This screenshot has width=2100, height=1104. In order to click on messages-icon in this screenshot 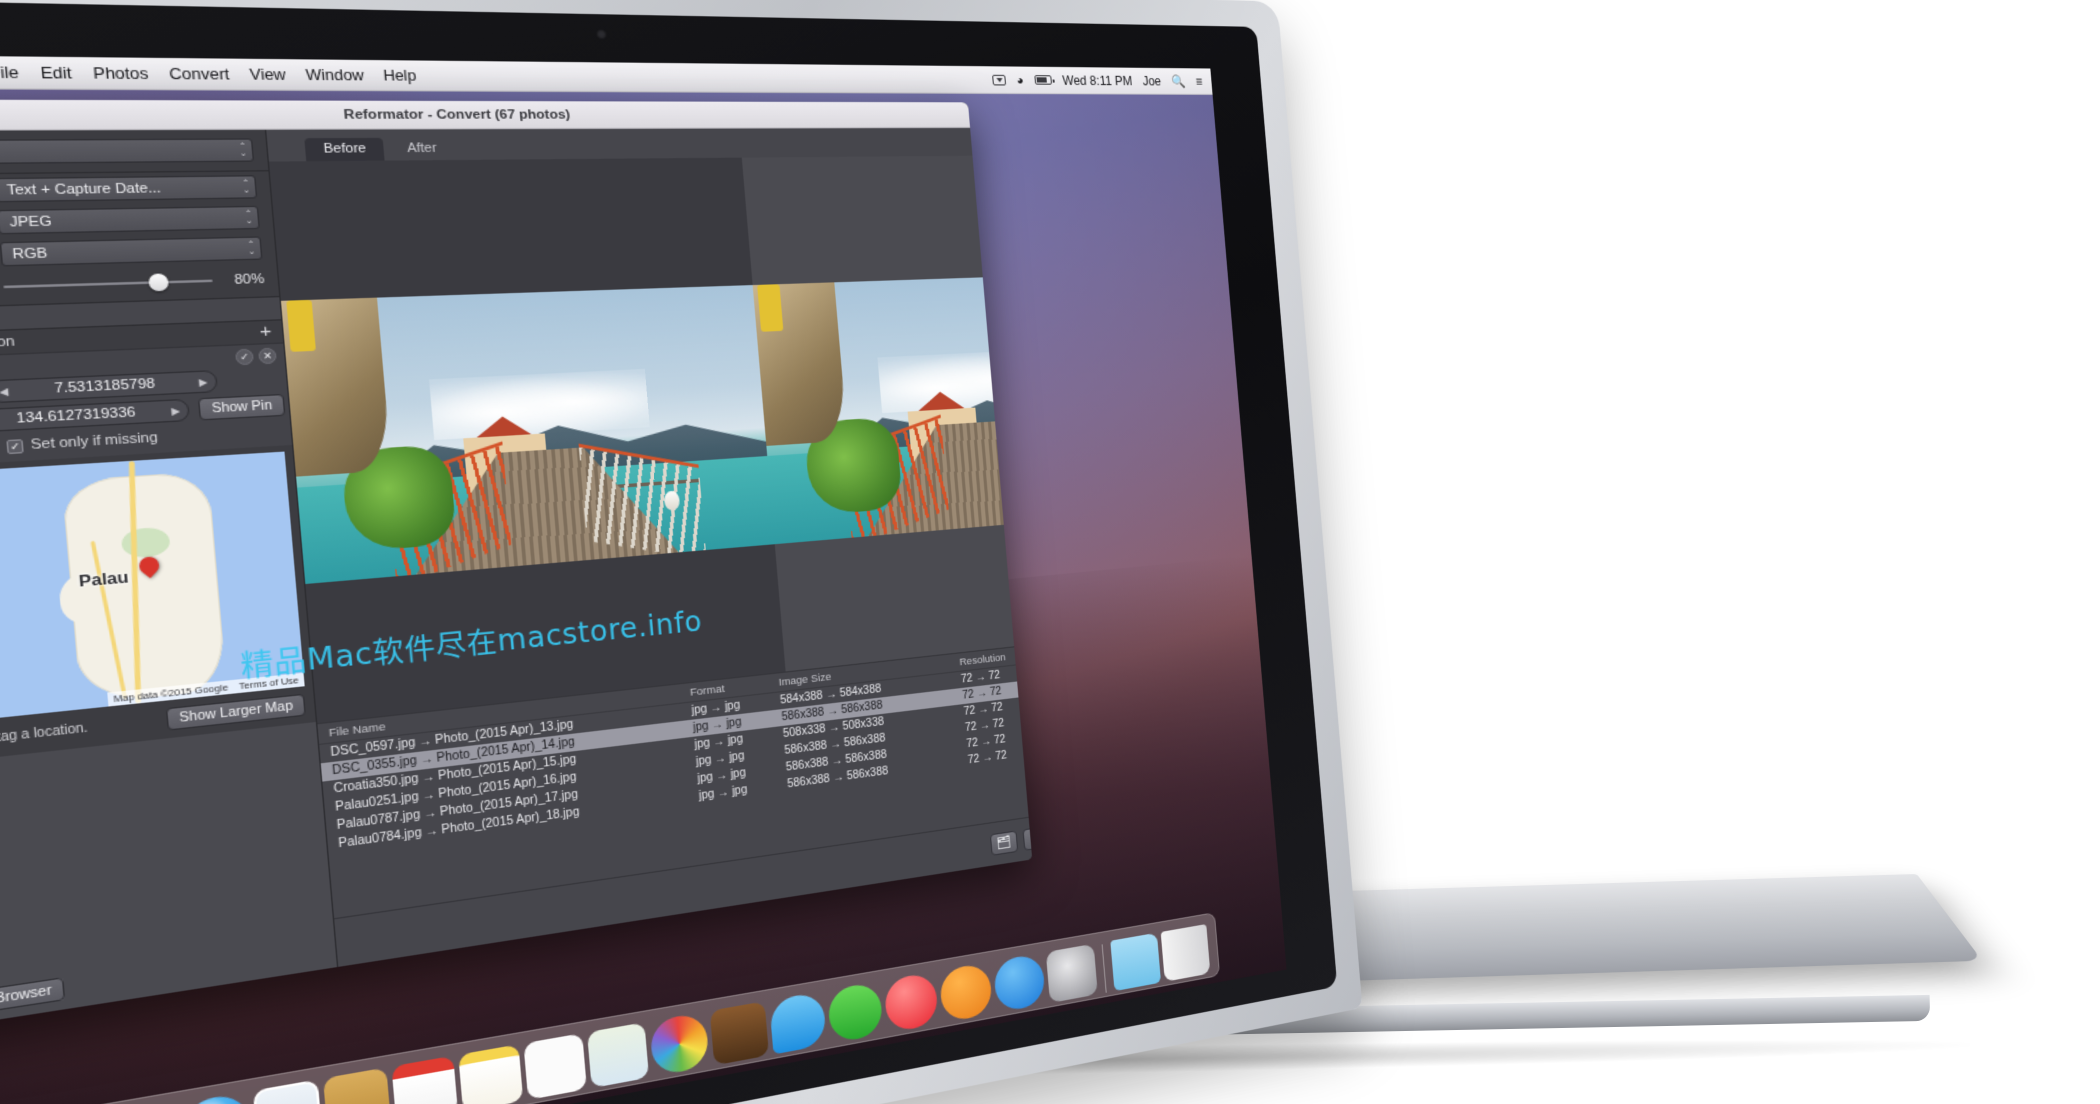, I will do `click(797, 1023)`.